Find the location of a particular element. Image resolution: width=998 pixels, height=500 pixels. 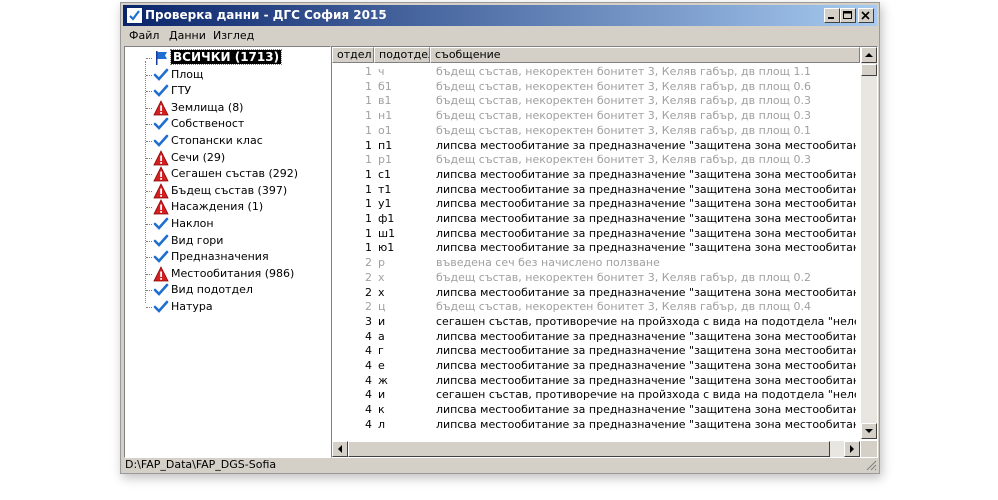

tree-item-label: Стопански клас is located at coordinates (217, 140).